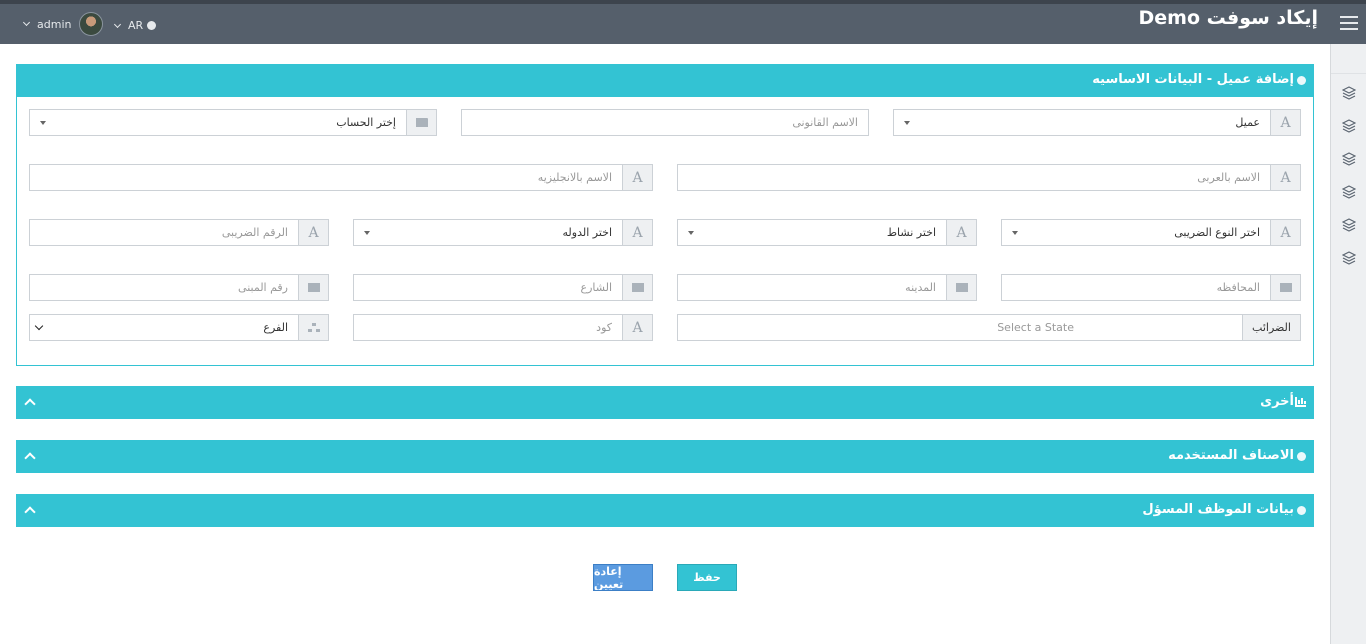 The image size is (1366, 644). Describe the element at coordinates (1218, 509) in the screenshot. I see `panel-title: بيانات الموظف المسؤل` at that location.